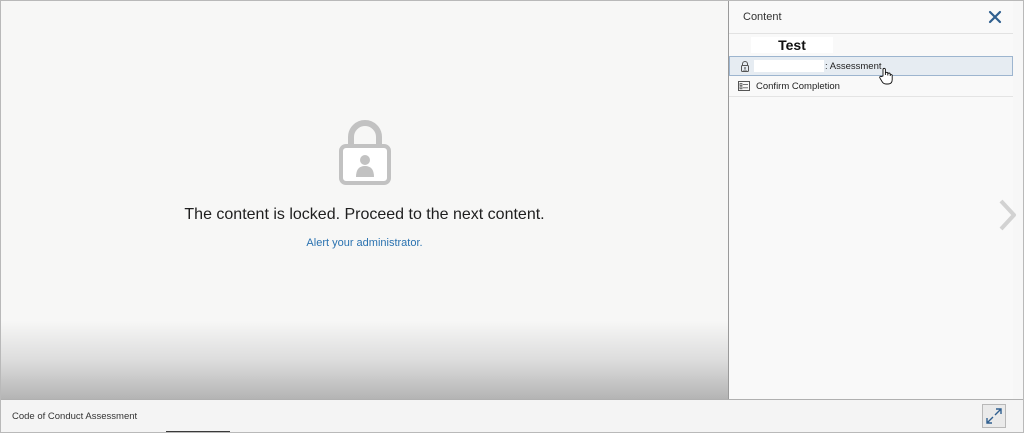  Describe the element at coordinates (853, 66) in the screenshot. I see `content-item-label: : Assessment` at that location.